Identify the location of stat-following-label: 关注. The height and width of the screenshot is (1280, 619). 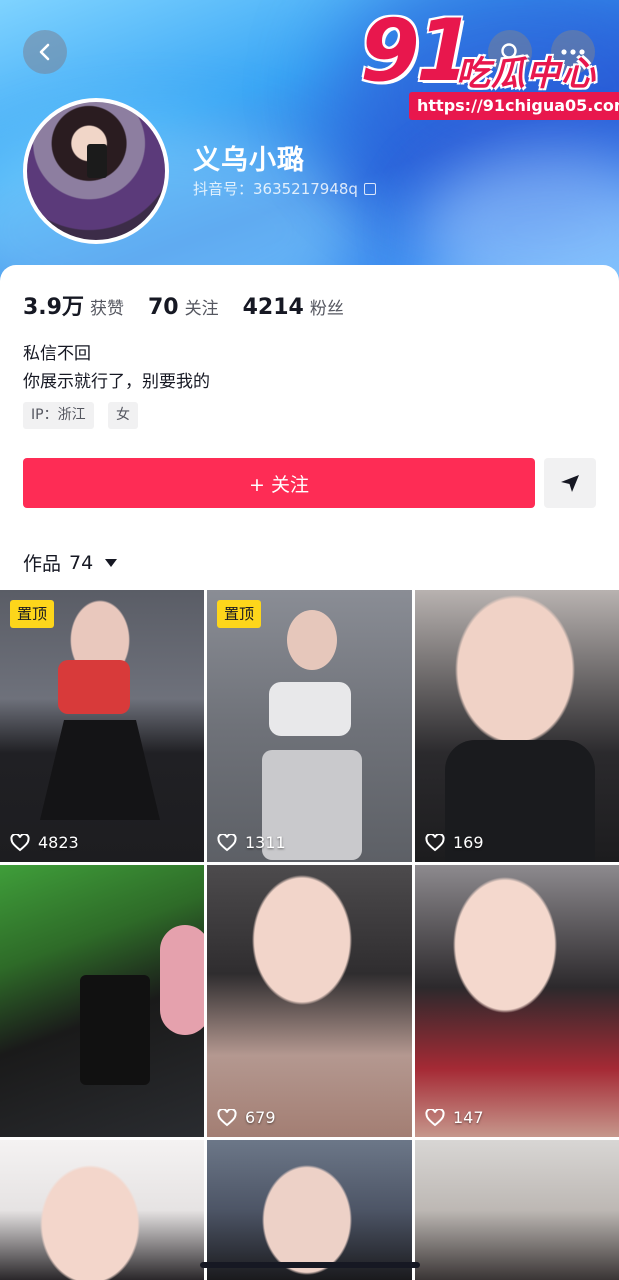
(201, 309).